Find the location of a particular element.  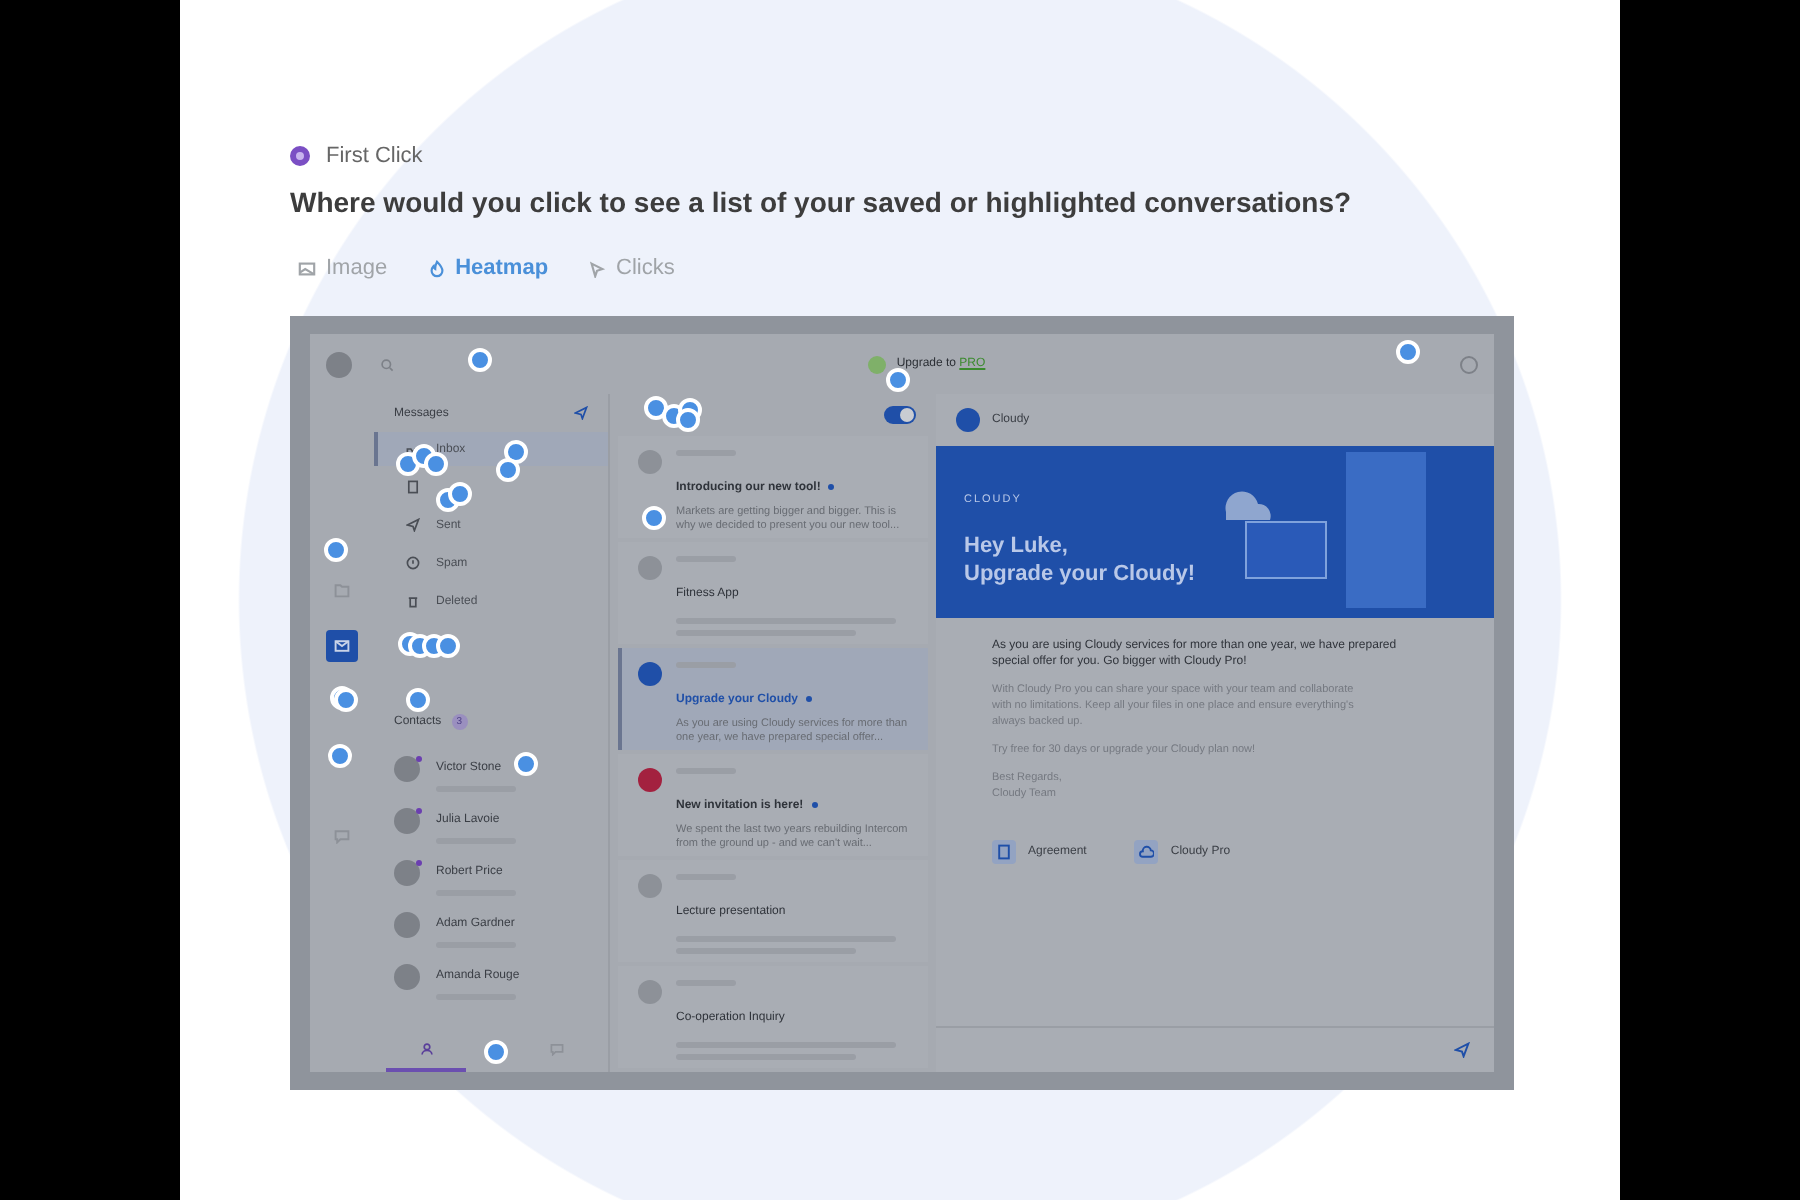

trash-icon is located at coordinates (413, 601).